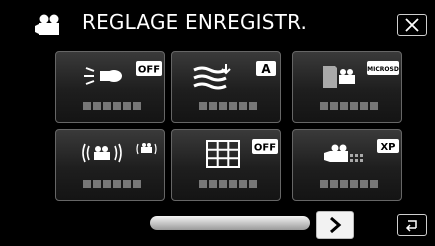 This screenshot has height=246, width=435. Describe the element at coordinates (110, 165) in the screenshot. I see `image-stabilizer-tile` at that location.